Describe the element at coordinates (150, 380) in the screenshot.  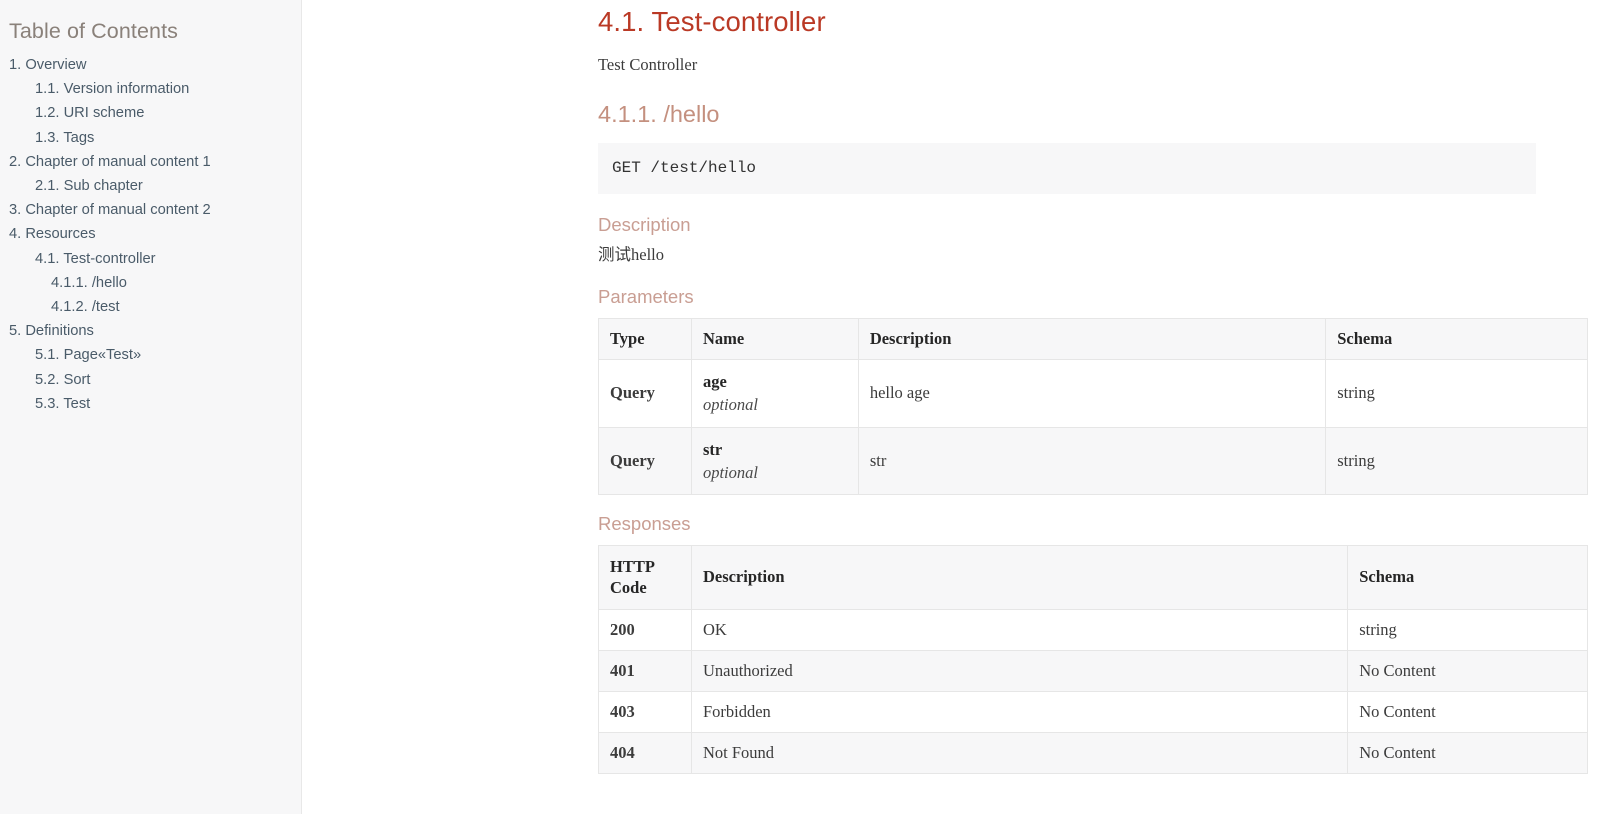
I see `toc-item-sort: 5.2. Sort` at that location.